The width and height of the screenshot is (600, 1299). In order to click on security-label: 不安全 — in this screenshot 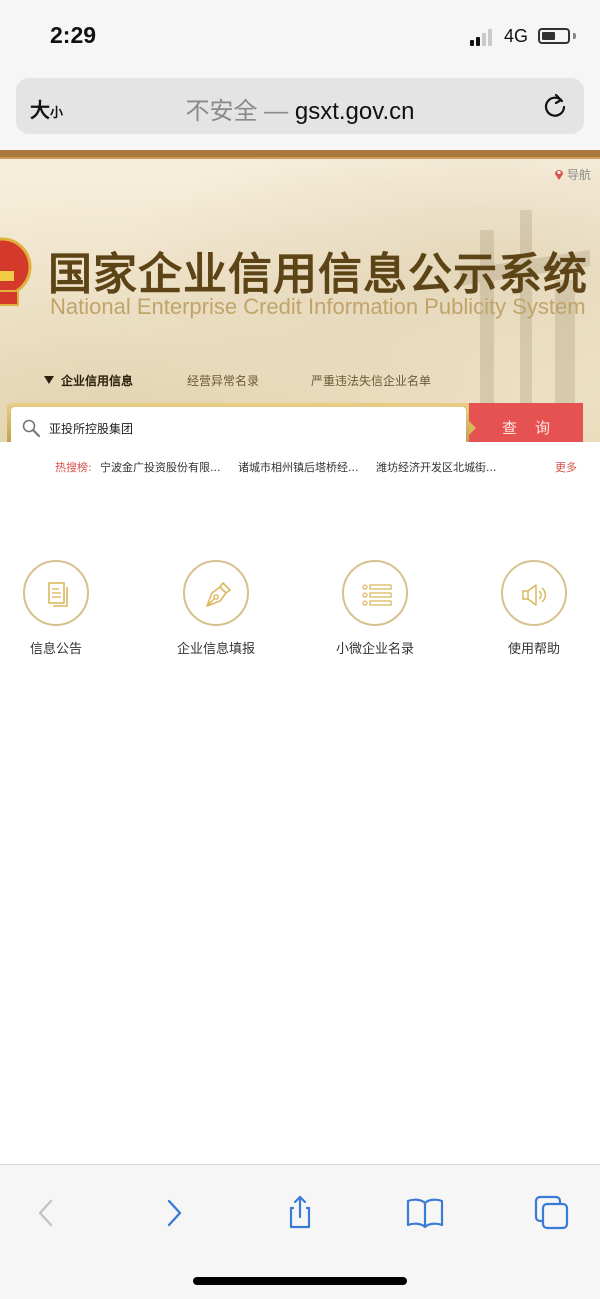, I will do `click(240, 111)`.